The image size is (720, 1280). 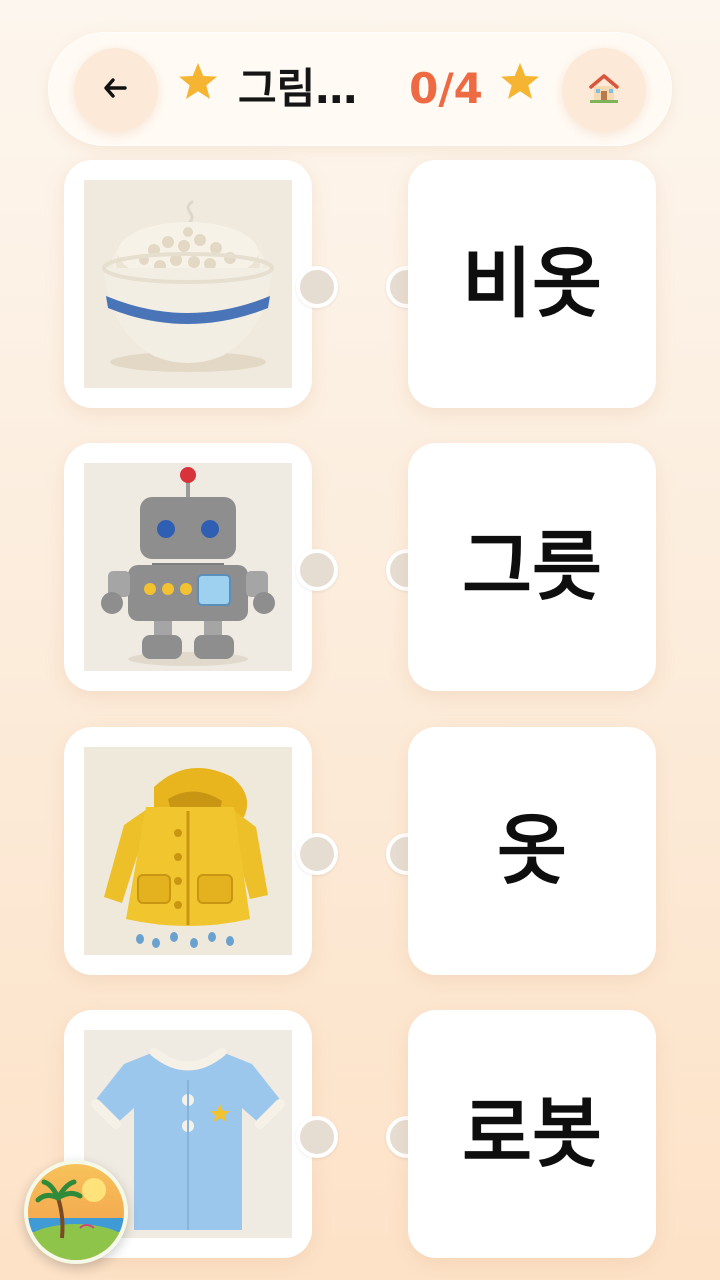 I want to click on app-logo-button, so click(x=76, y=1212).